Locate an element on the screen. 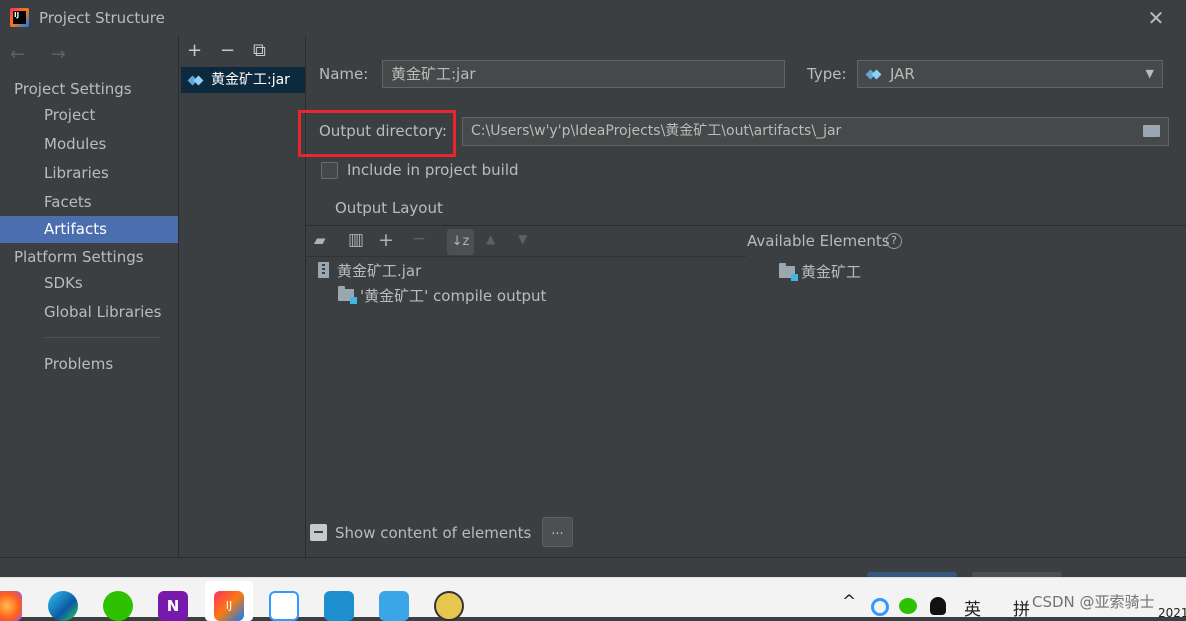 The height and width of the screenshot is (621, 1186). list-item-artifact: 黄金矿工:jar is located at coordinates (243, 80).